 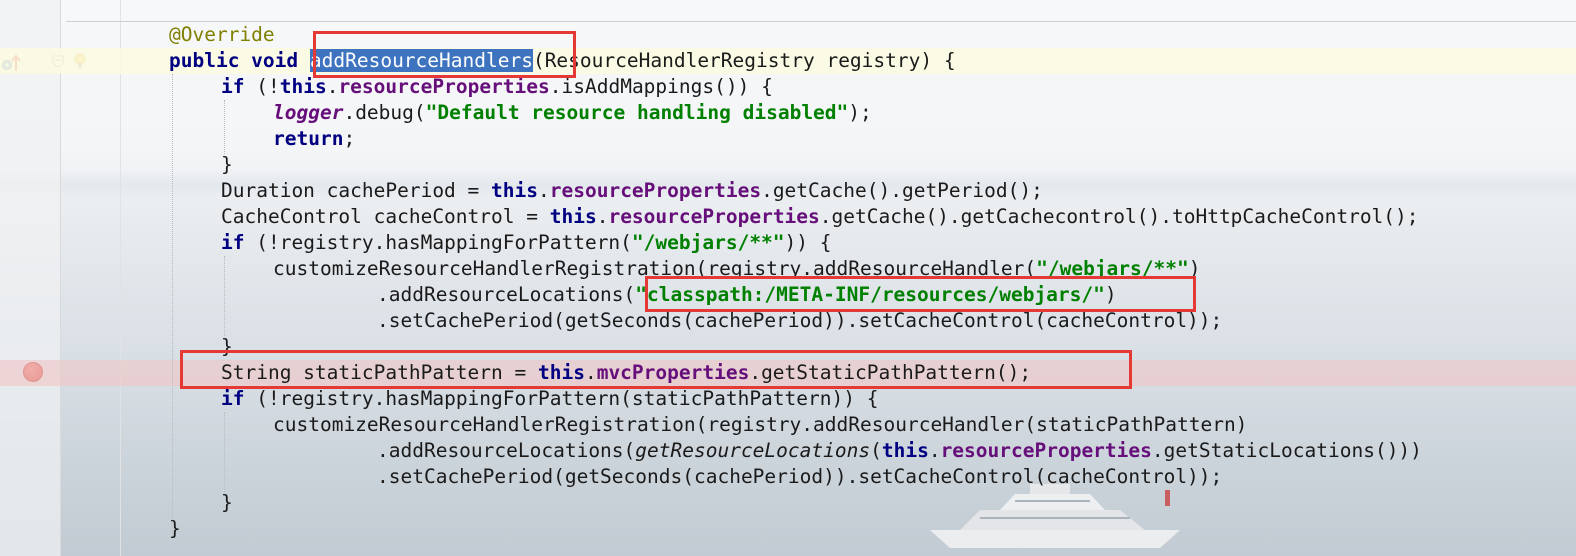 What do you see at coordinates (349, 138) in the screenshot?
I see `code-token: ;` at bounding box center [349, 138].